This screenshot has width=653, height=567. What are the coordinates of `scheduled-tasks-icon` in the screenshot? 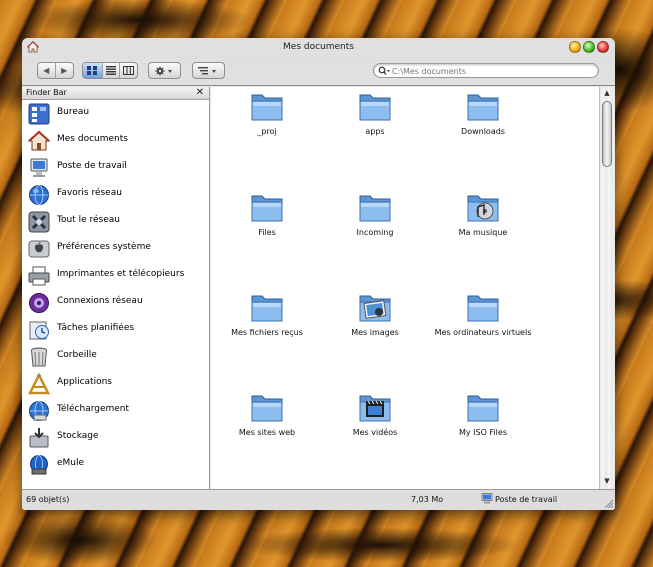 It's located at (39, 330).